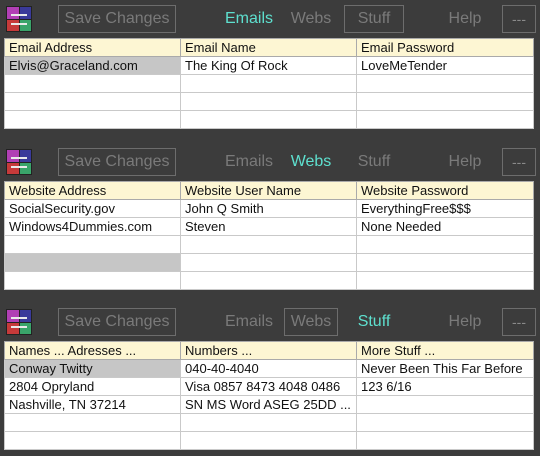 The height and width of the screenshot is (456, 540). Describe the element at coordinates (92, 65) in the screenshot. I see `table-cell: Elvis@Graceland.com` at that location.